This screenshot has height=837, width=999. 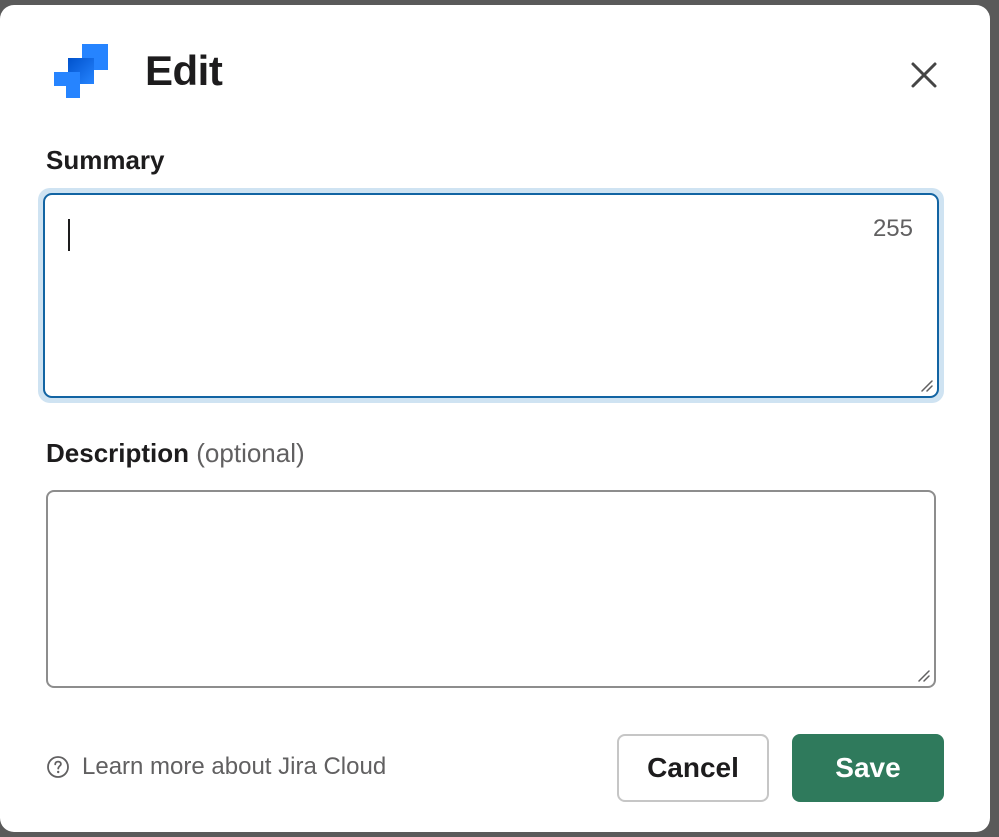 I want to click on close-button, so click(x=924, y=75).